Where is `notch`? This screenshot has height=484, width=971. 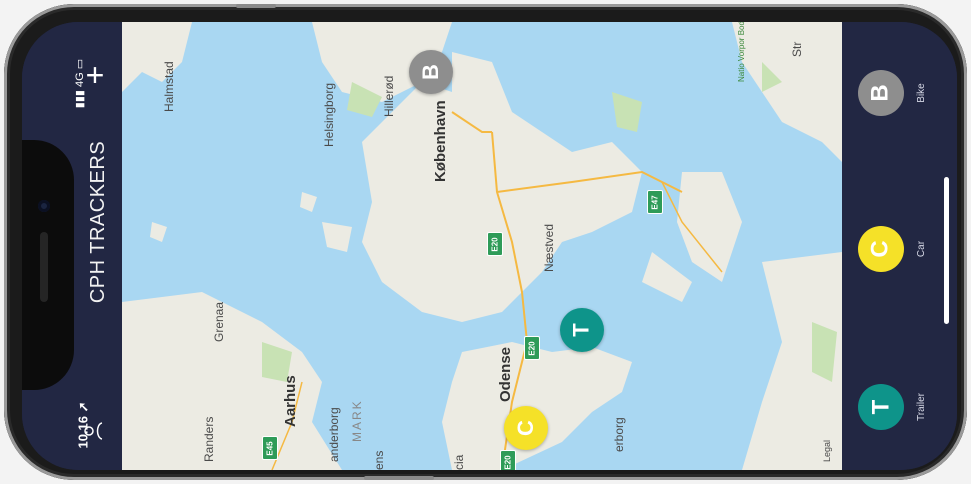
notch is located at coordinates (48, 265).